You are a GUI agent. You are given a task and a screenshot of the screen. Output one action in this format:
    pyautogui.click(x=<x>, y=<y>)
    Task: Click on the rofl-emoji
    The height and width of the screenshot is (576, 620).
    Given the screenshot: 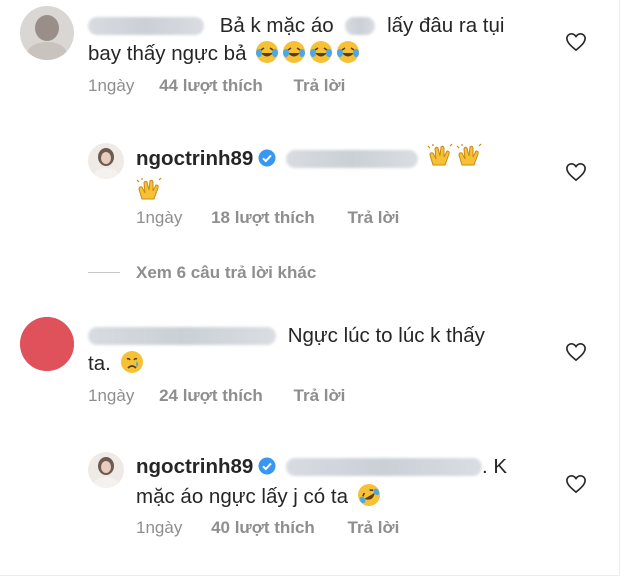 What is the action you would take?
    pyautogui.click(x=369, y=499)
    